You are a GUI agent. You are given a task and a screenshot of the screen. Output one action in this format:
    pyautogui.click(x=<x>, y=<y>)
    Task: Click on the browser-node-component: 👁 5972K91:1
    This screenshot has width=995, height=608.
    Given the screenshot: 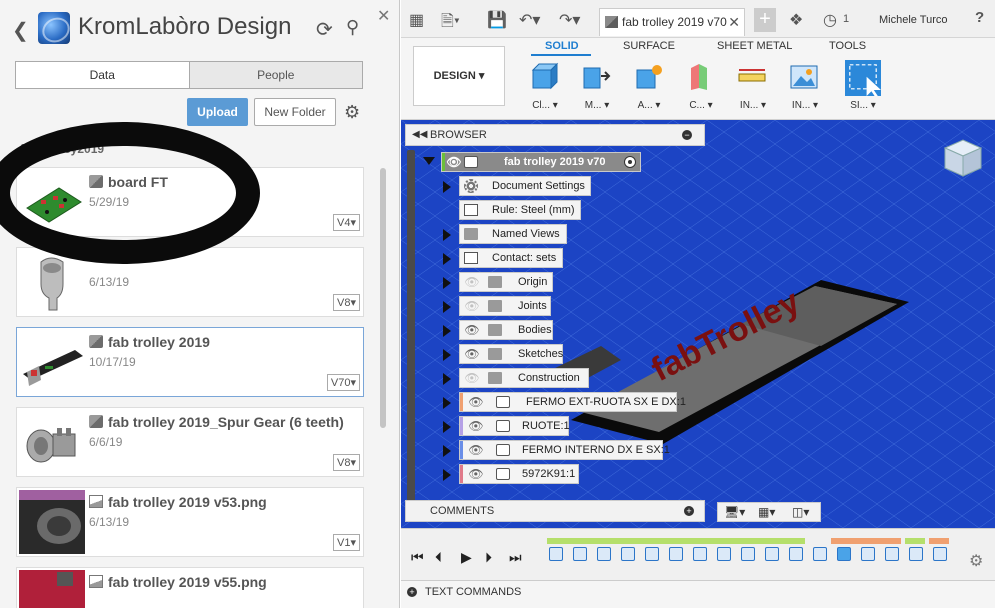 What is the action you would take?
    pyautogui.click(x=519, y=474)
    